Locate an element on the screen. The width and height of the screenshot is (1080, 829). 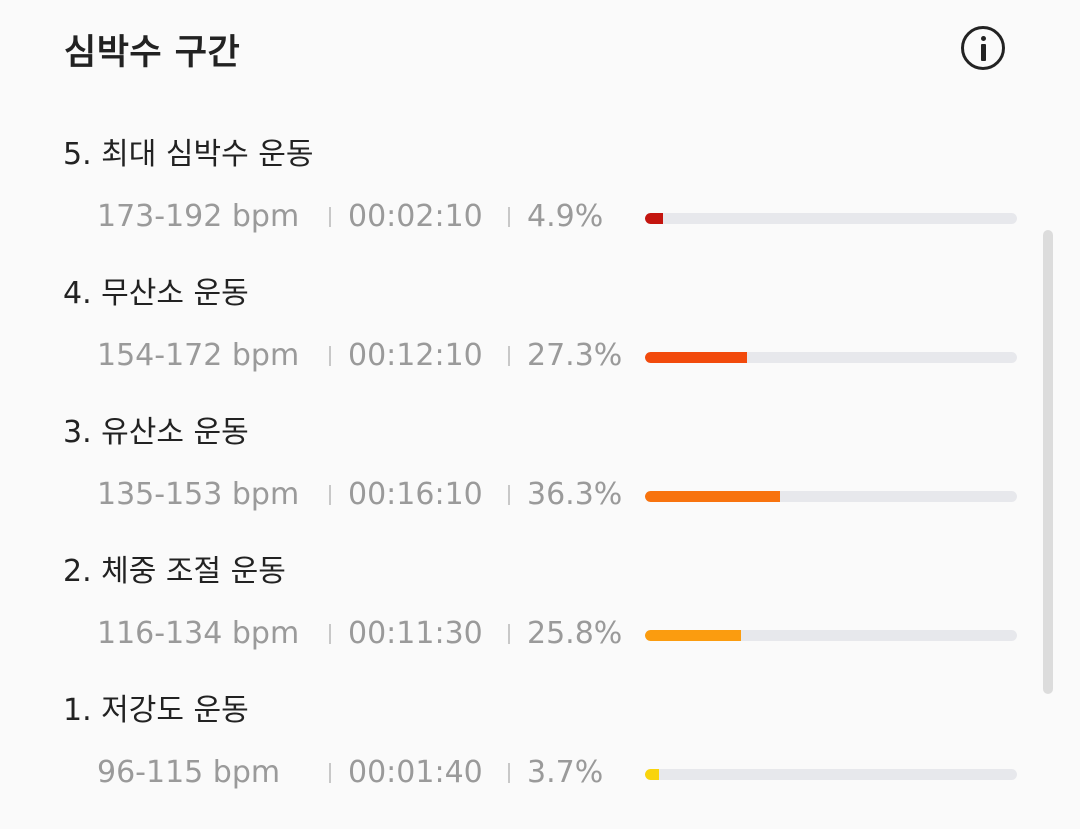
zone-duration: 00:01:40 is located at coordinates (415, 772).